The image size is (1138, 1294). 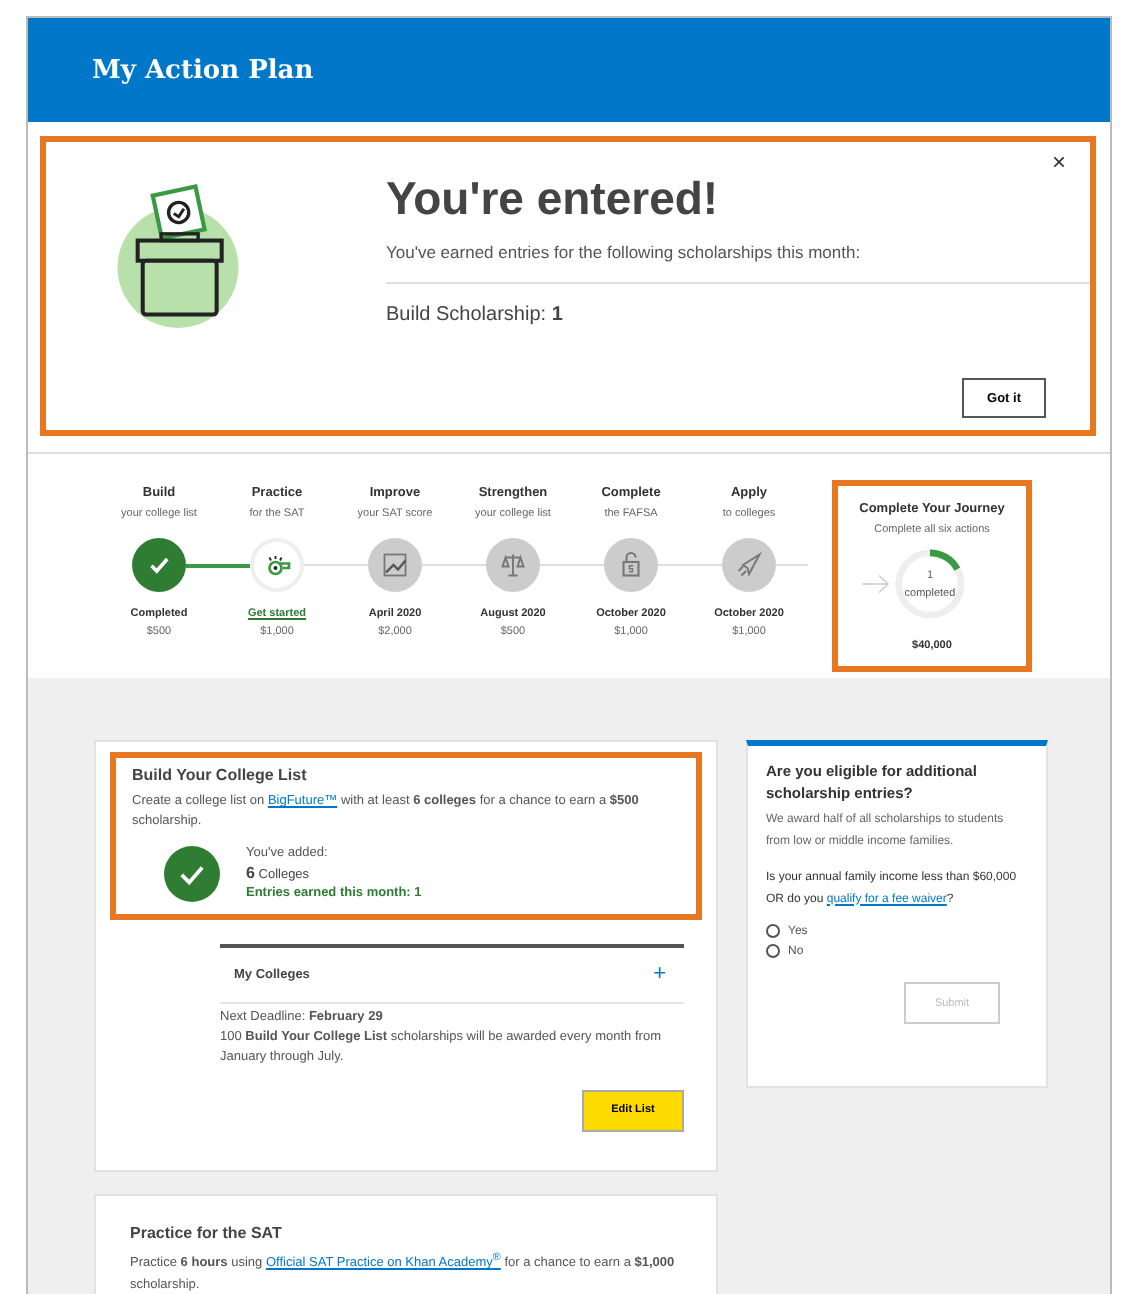 What do you see at coordinates (930, 584) in the screenshot?
I see `progress-ring` at bounding box center [930, 584].